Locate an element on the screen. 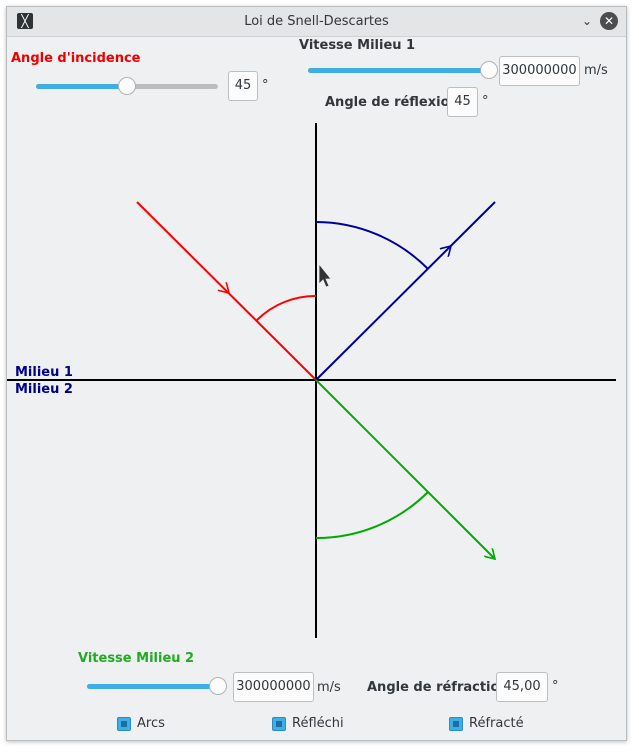  reflection-unit: ° is located at coordinates (485, 101).